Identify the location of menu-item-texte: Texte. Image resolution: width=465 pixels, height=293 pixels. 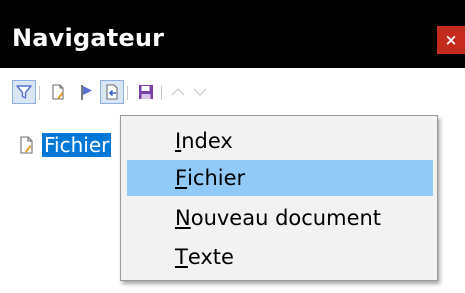
(280, 257).